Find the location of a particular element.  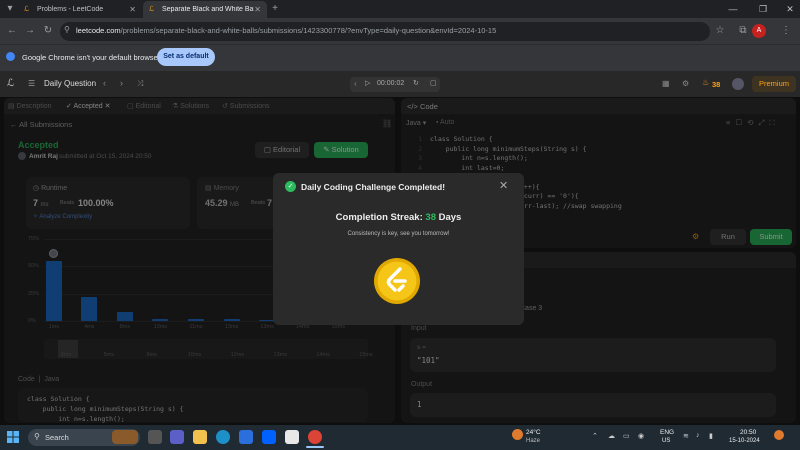

profile-avatar: A is located at coordinates (759, 31).